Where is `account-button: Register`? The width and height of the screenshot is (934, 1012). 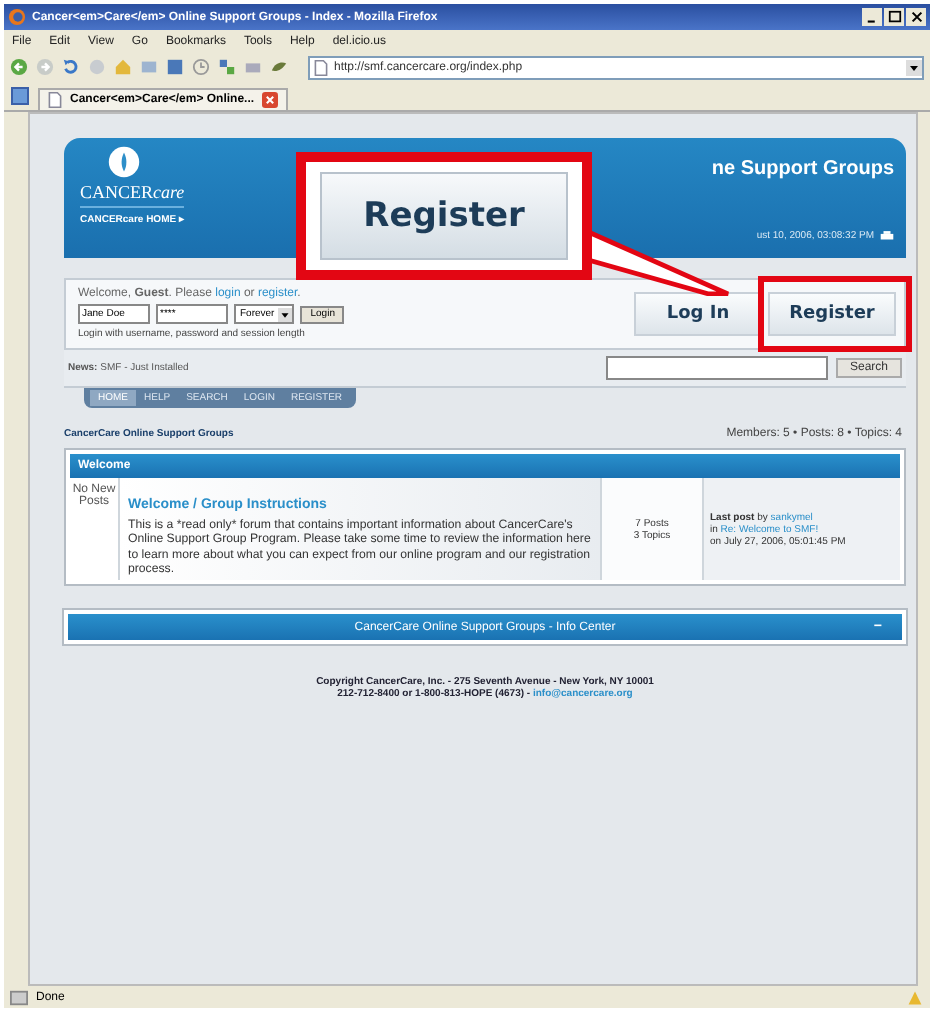
account-button: Register is located at coordinates (832, 314).